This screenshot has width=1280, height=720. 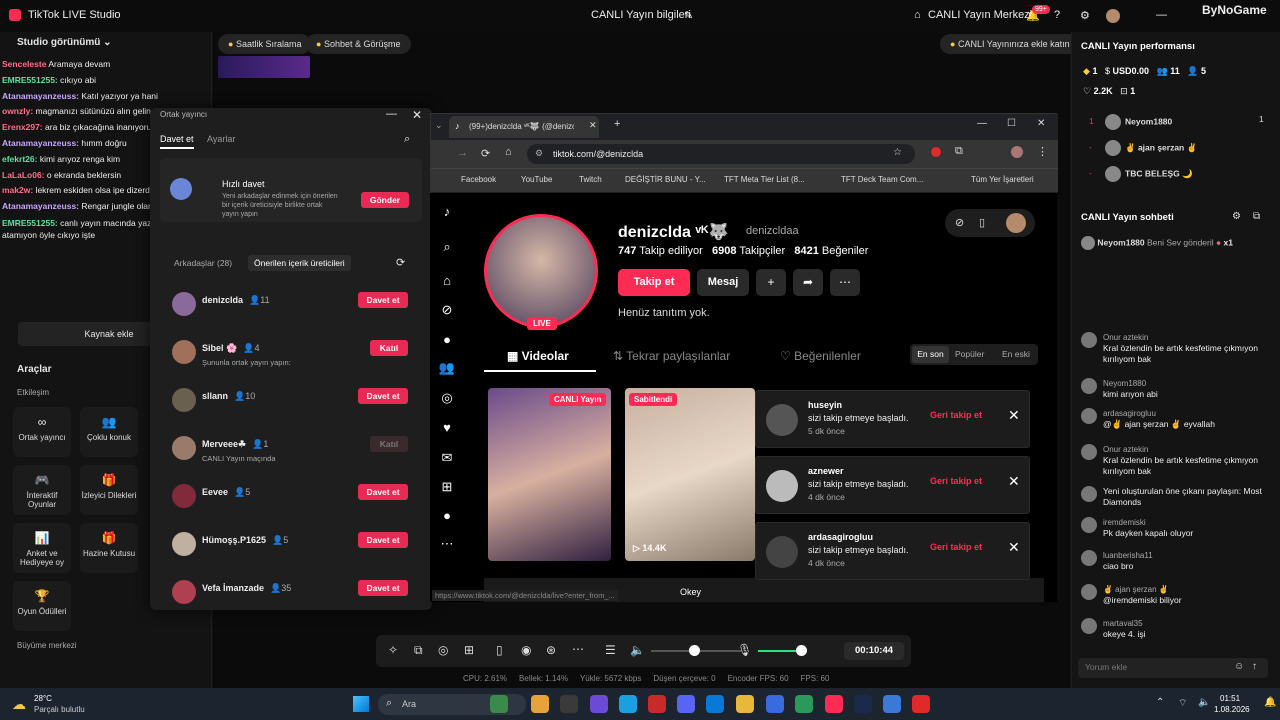 I want to click on task-view-icon, so click(x=569, y=704).